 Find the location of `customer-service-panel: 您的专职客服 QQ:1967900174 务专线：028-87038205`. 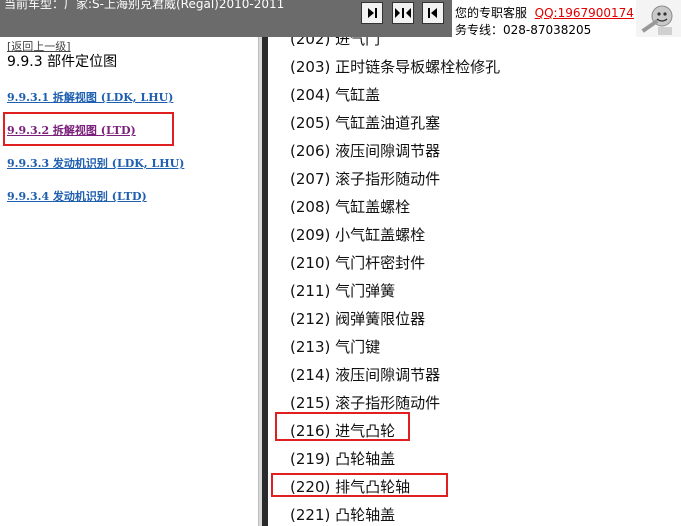

customer-service-panel: 您的专职客服 QQ:1967900174 务专线：028-87038205 is located at coordinates (557, 18).